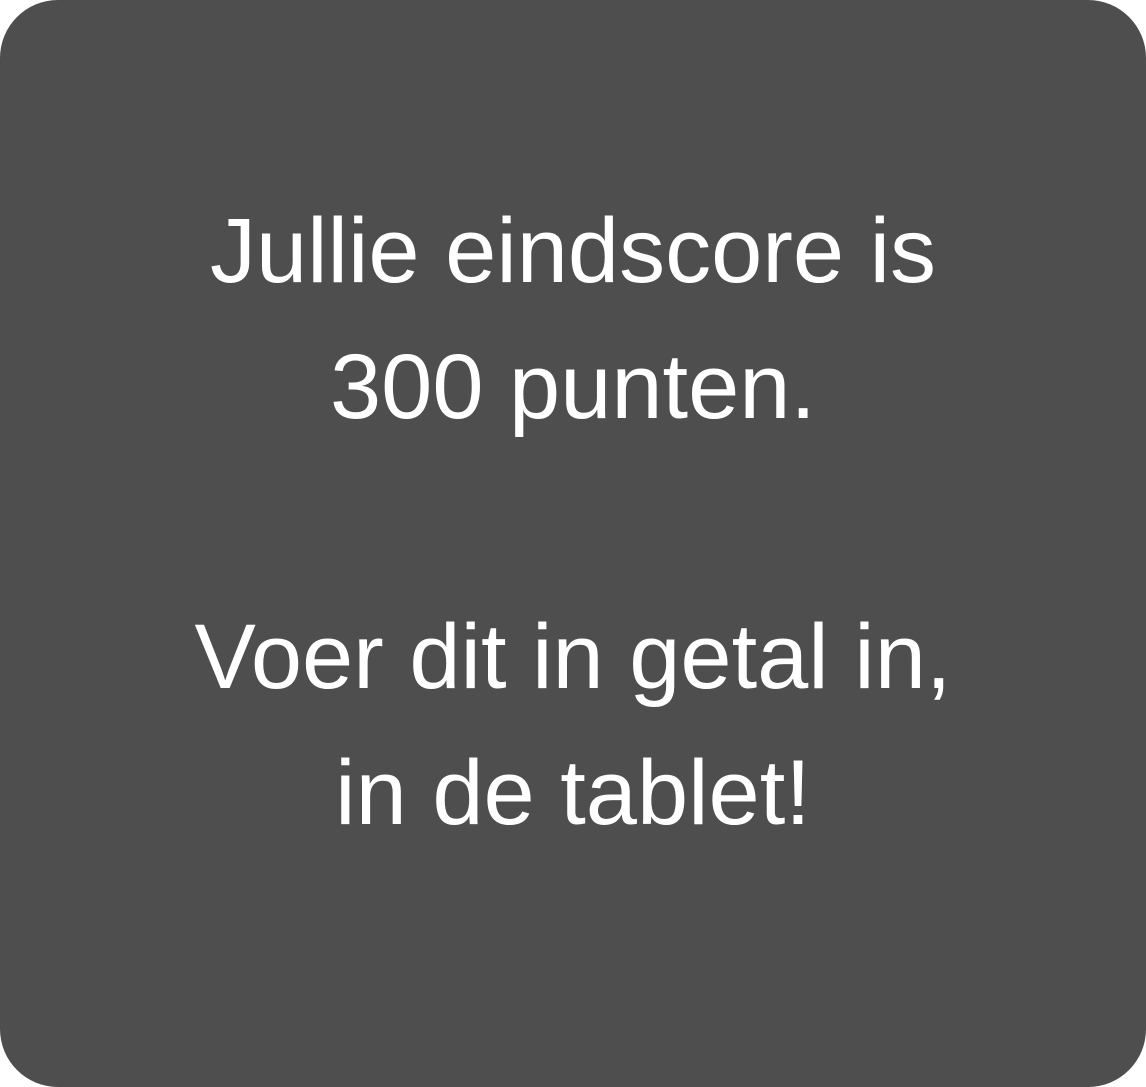  I want to click on score-line-2: 300 punten., so click(572, 387).